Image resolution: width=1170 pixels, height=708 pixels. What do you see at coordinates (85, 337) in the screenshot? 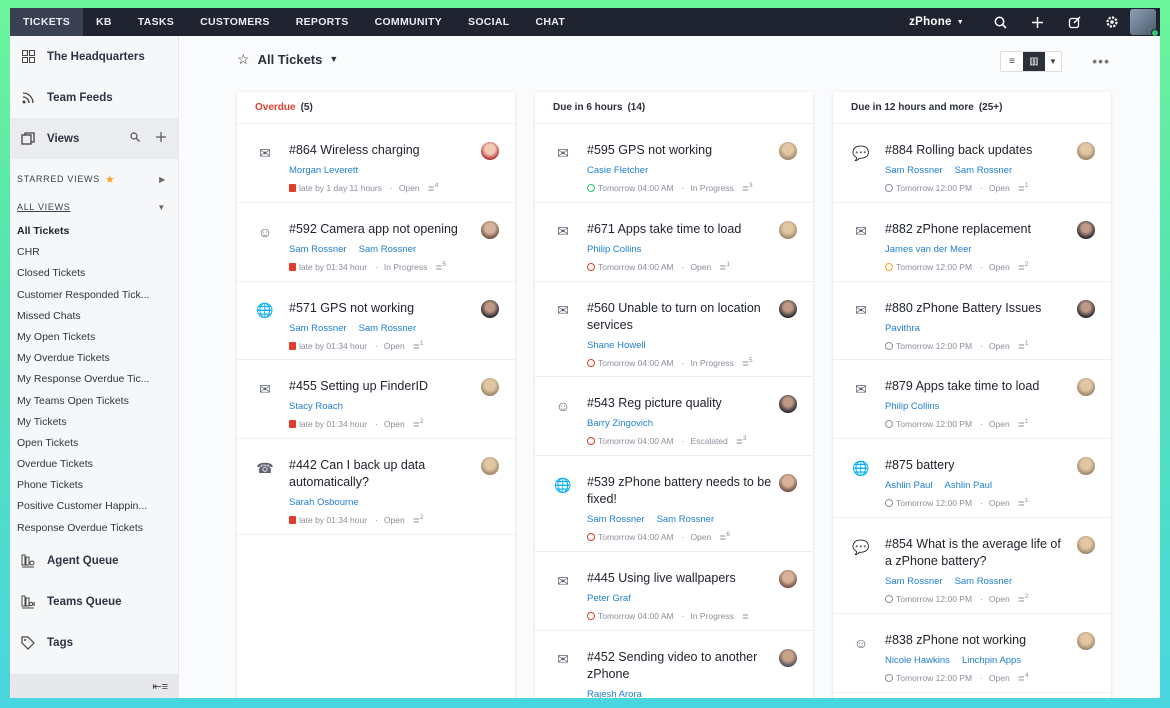
I see `sidebar-view-item: My Open Tickets` at bounding box center [85, 337].